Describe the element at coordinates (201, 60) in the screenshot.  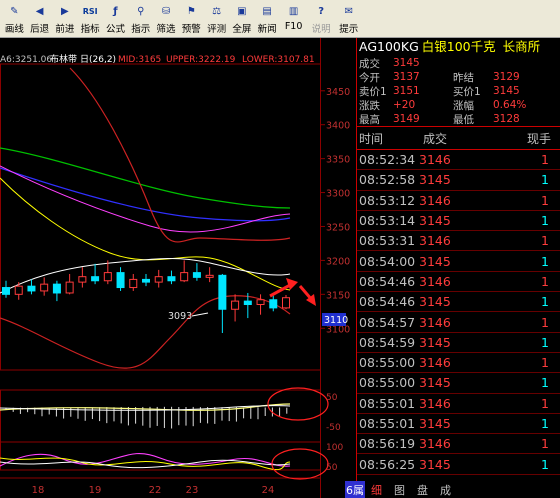
I see `upper-readout: UPPER:3222.19` at that location.